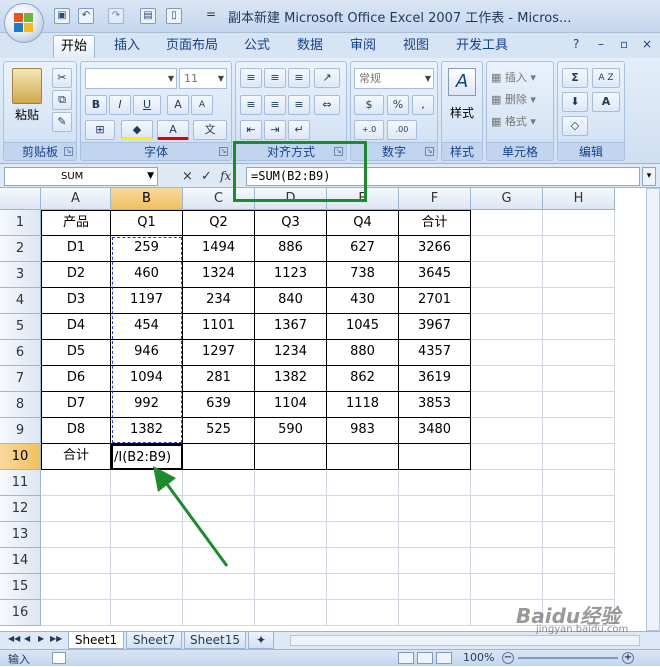  What do you see at coordinates (195, 523) in the screenshot?
I see `arrow-shaft` at bounding box center [195, 523].